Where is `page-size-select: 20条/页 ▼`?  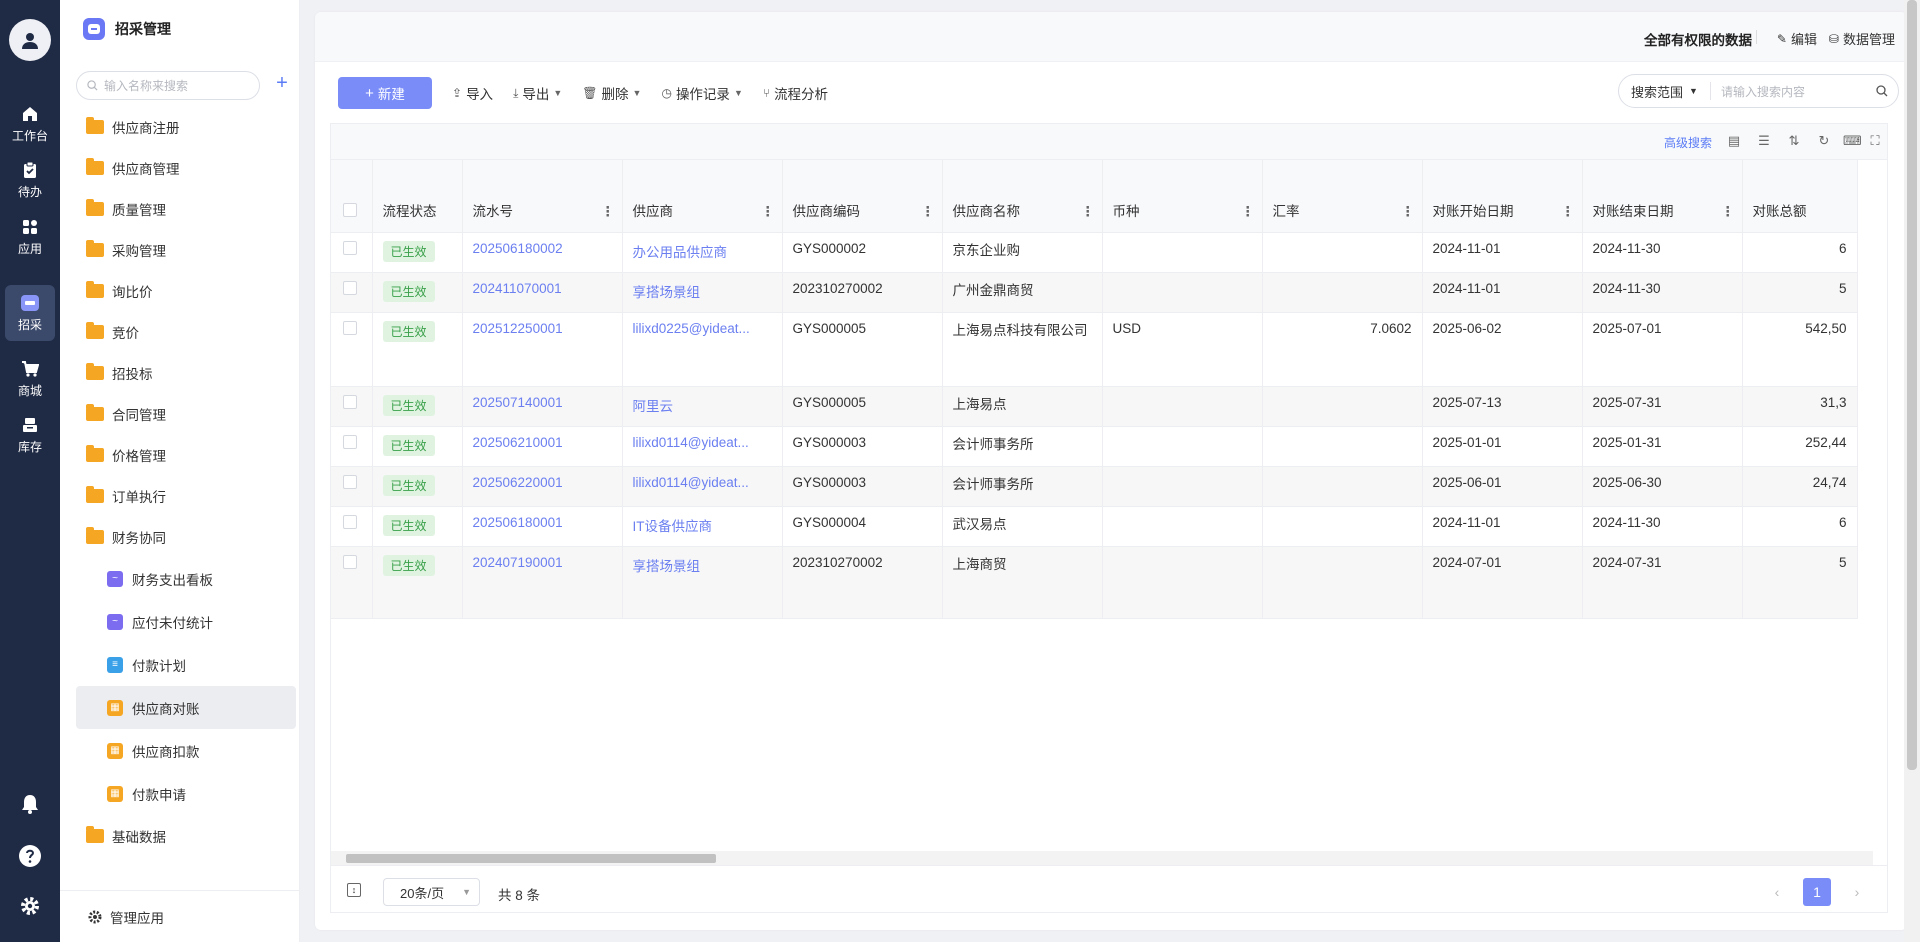 page-size-select: 20条/页 ▼ is located at coordinates (431, 892).